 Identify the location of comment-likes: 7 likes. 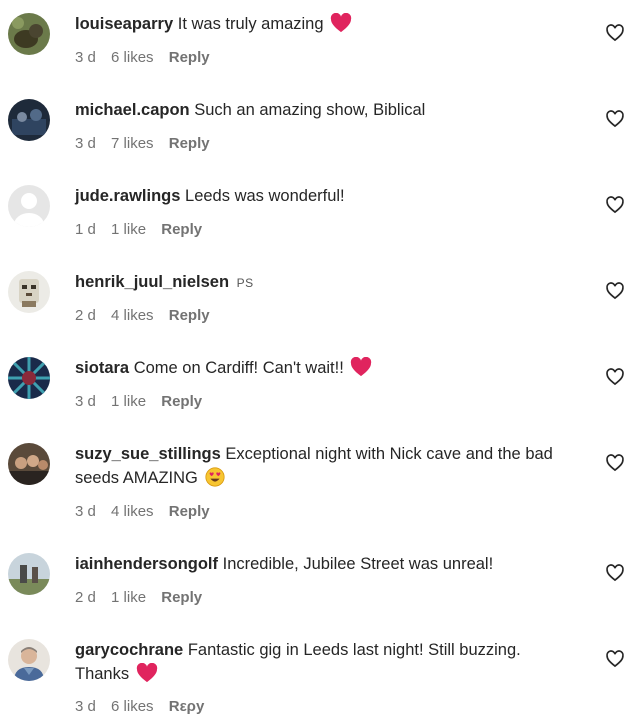
(132, 143).